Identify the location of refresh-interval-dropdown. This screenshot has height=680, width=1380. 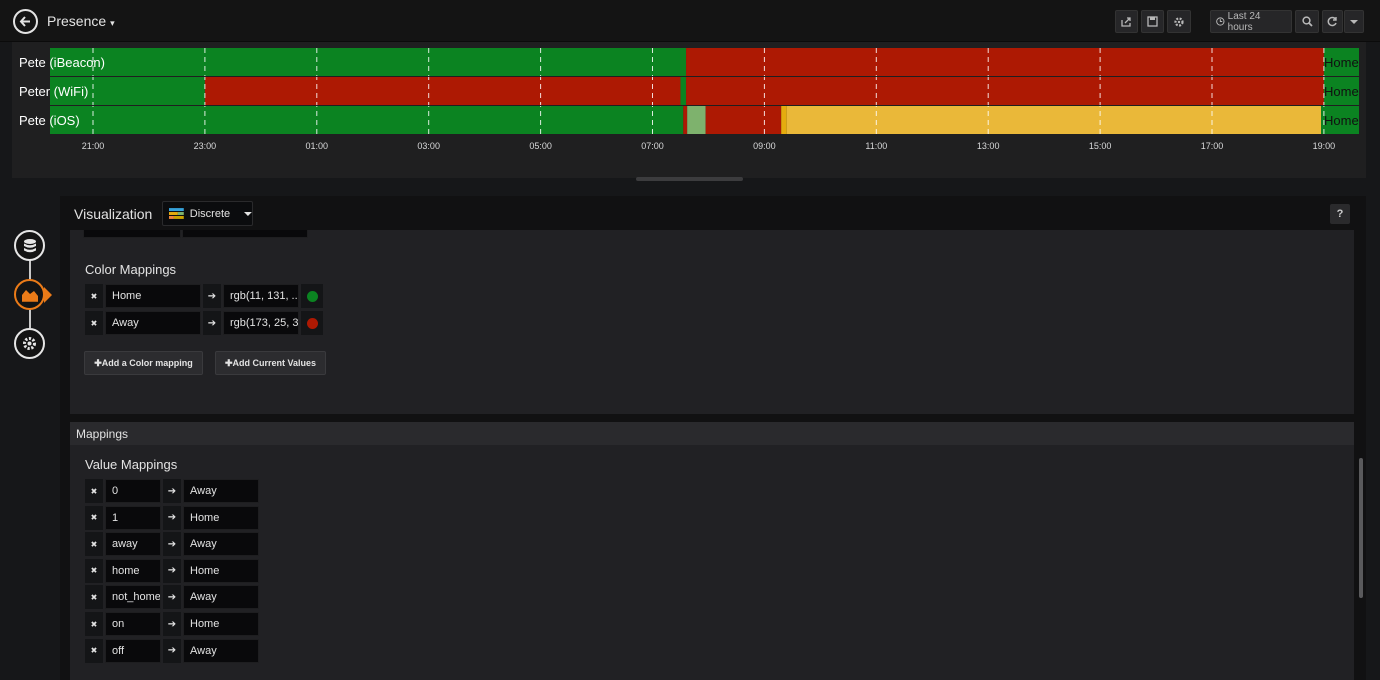
(1354, 21).